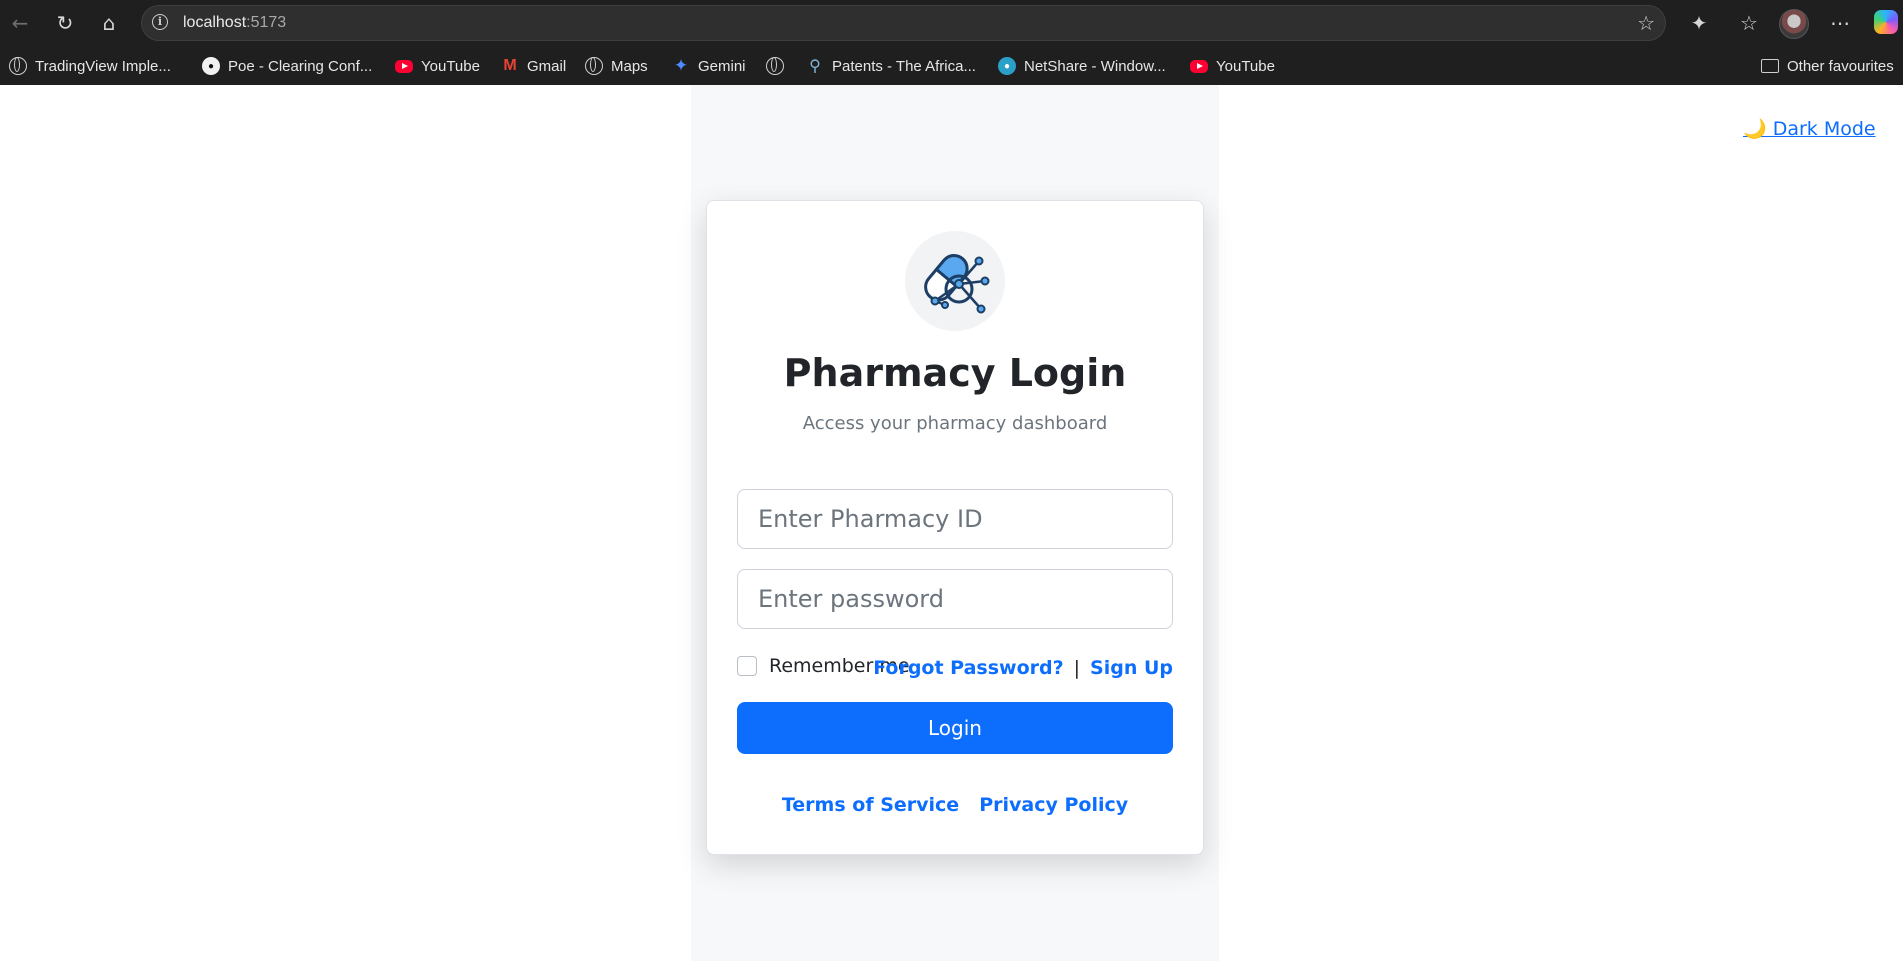  I want to click on remember-me-checkbox, so click(747, 666).